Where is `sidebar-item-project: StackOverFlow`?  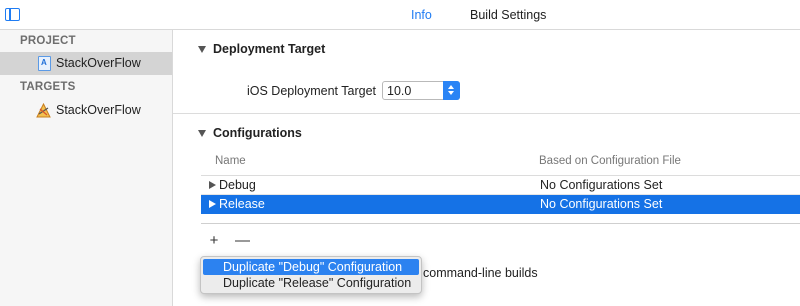
sidebar-item-project: StackOverFlow is located at coordinates (86, 63).